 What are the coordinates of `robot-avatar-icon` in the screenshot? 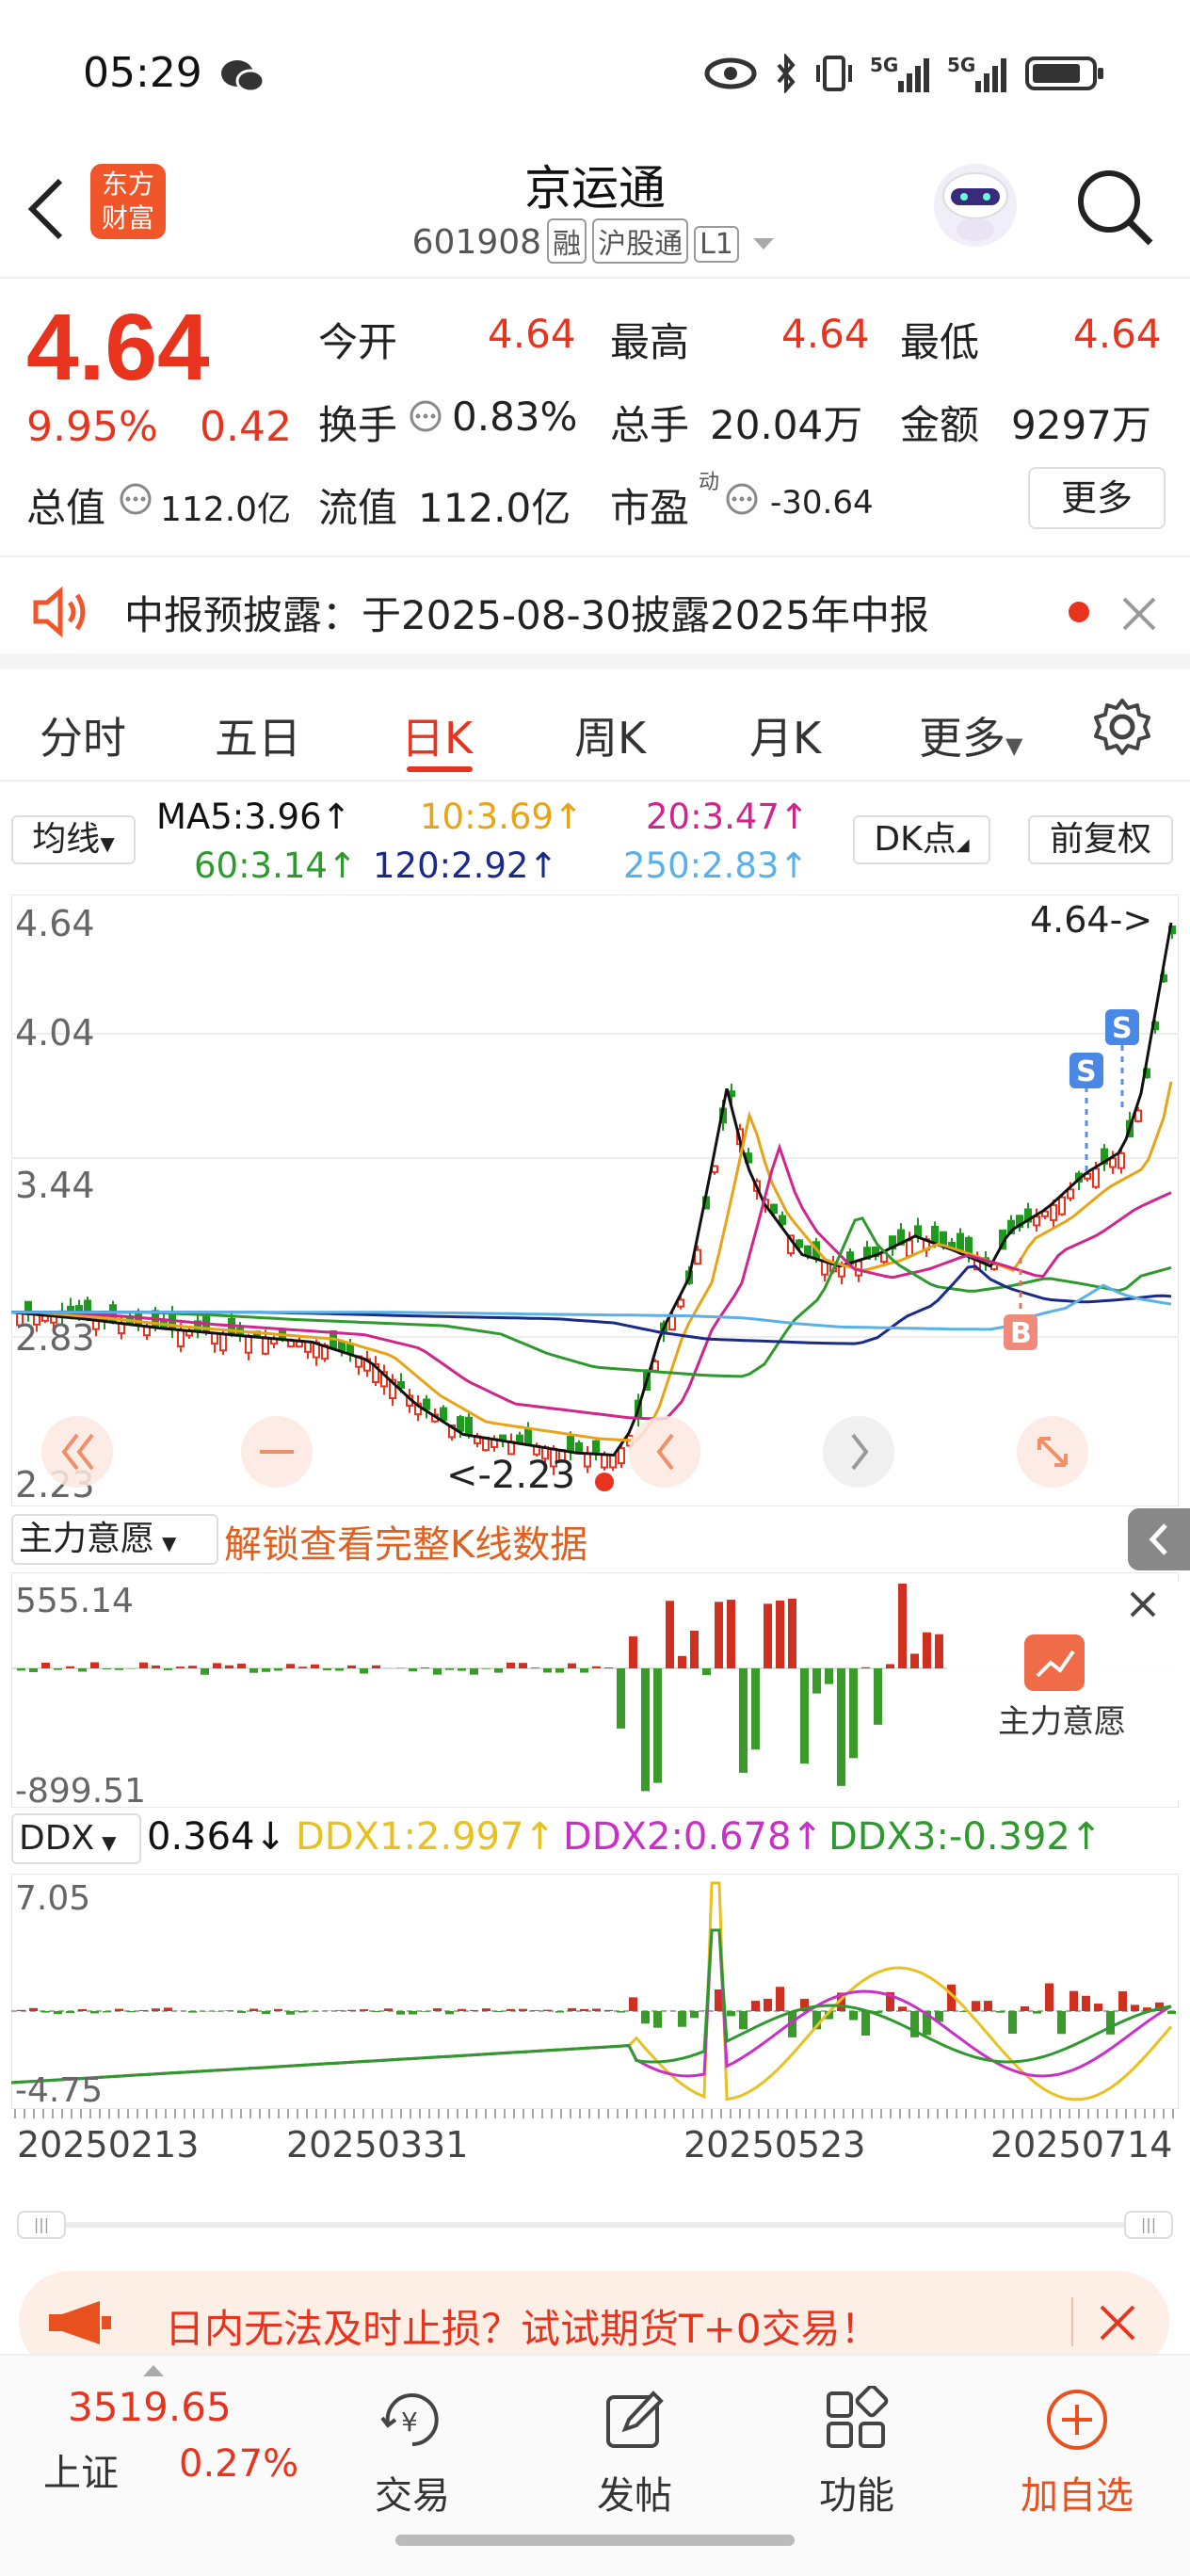 It's located at (975, 203).